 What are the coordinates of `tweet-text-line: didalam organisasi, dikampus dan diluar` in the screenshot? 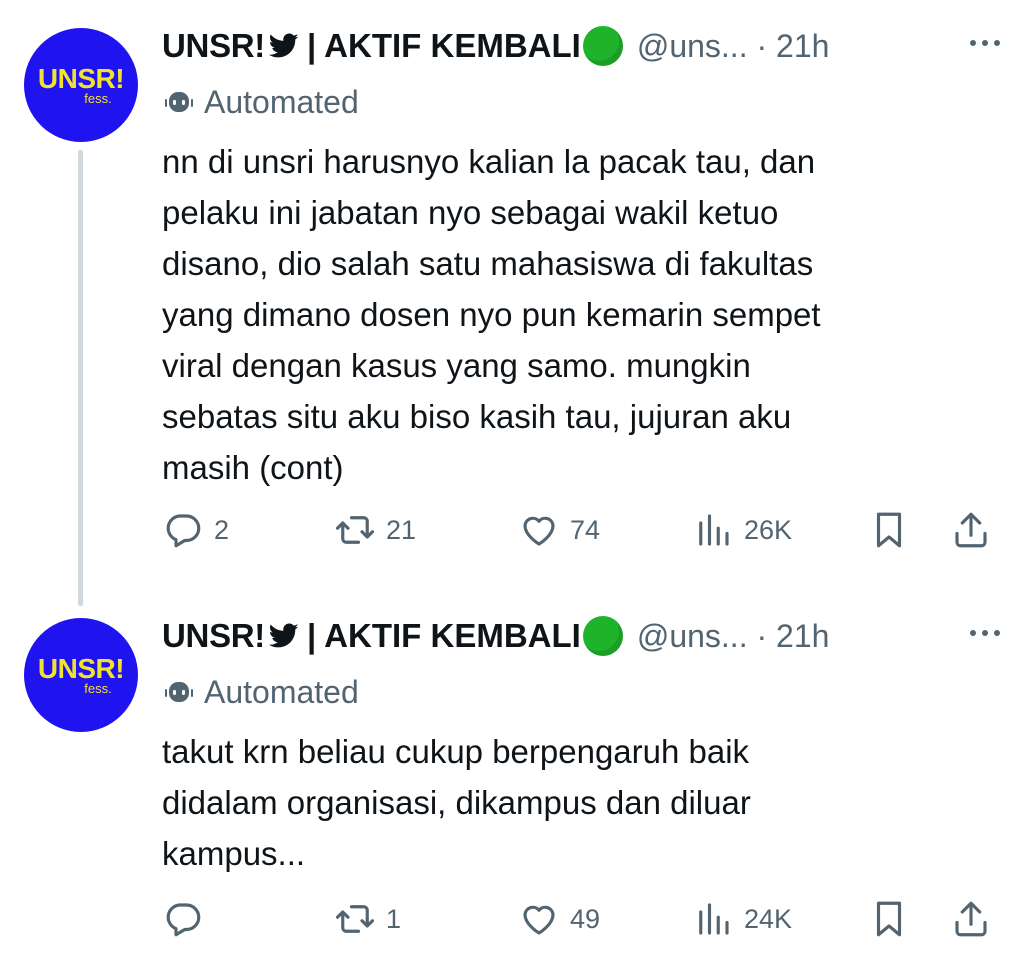 It's located at (456, 802).